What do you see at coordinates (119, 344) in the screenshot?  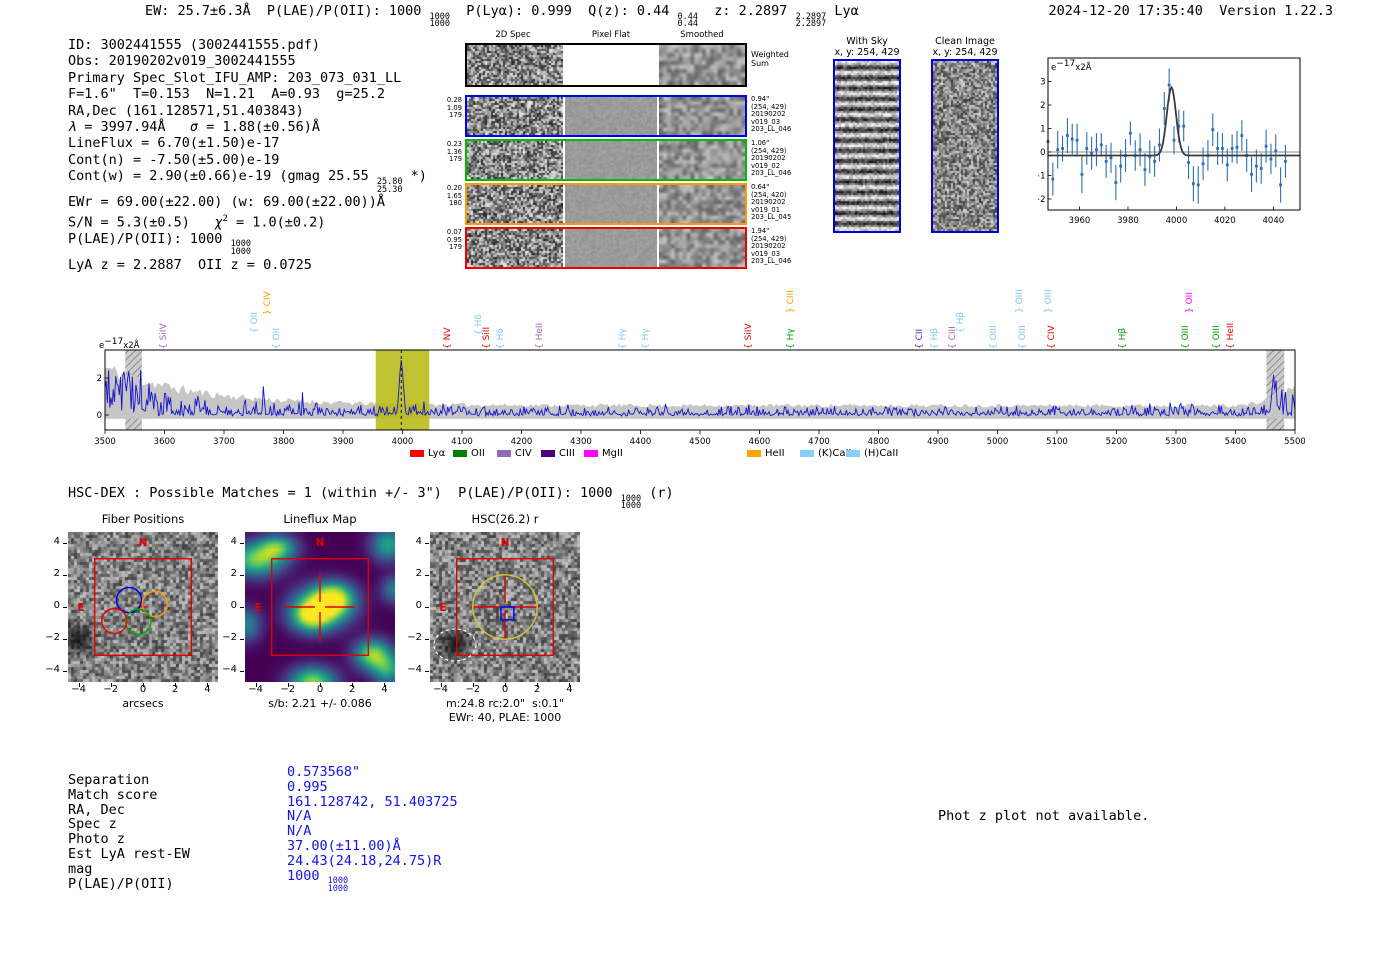 I see `full-spectrum-flux-units-label: e−17x2Å` at bounding box center [119, 344].